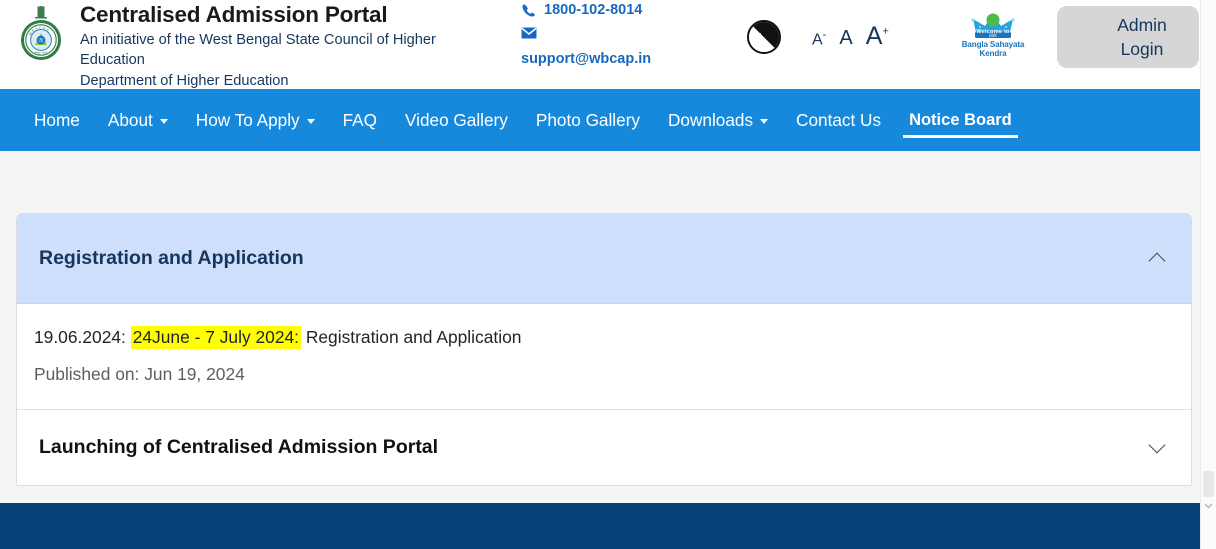  What do you see at coordinates (885, 31) in the screenshot?
I see `font-increase-sup: +` at bounding box center [885, 31].